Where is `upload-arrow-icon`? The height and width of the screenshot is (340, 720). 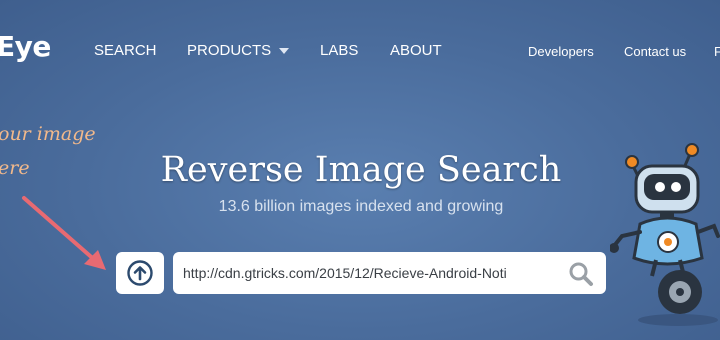
upload-arrow-icon is located at coordinates (140, 273).